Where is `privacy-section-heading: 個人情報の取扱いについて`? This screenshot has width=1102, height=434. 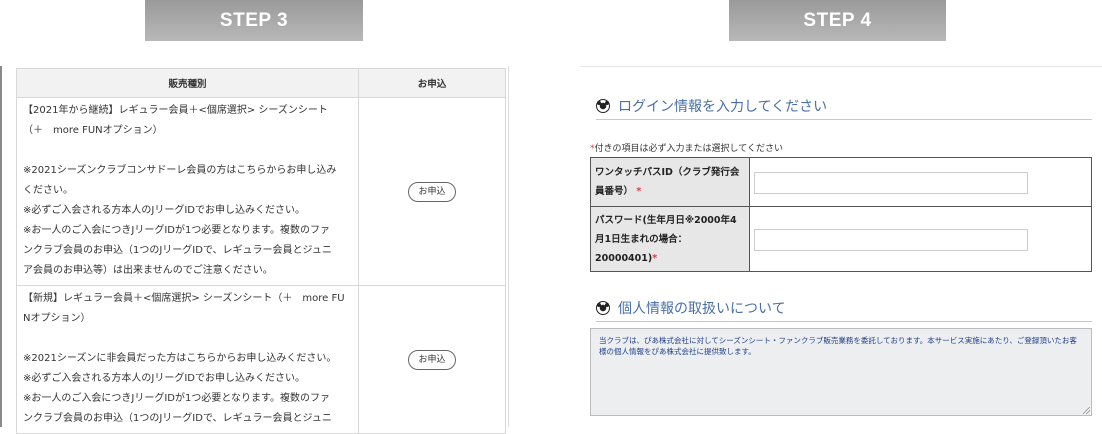 privacy-section-heading: 個人情報の取扱いについて is located at coordinates (844, 310).